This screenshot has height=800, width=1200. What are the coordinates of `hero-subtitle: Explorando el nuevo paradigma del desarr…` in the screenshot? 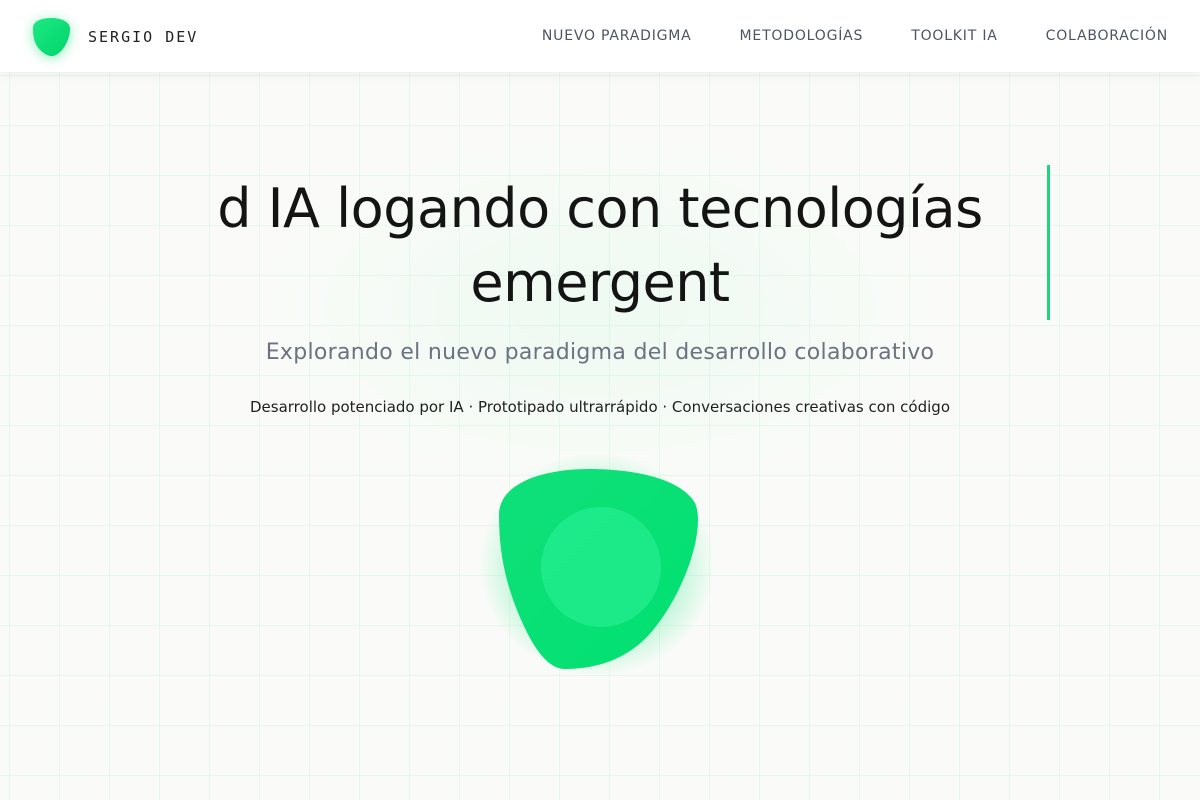 It's located at (600, 352).